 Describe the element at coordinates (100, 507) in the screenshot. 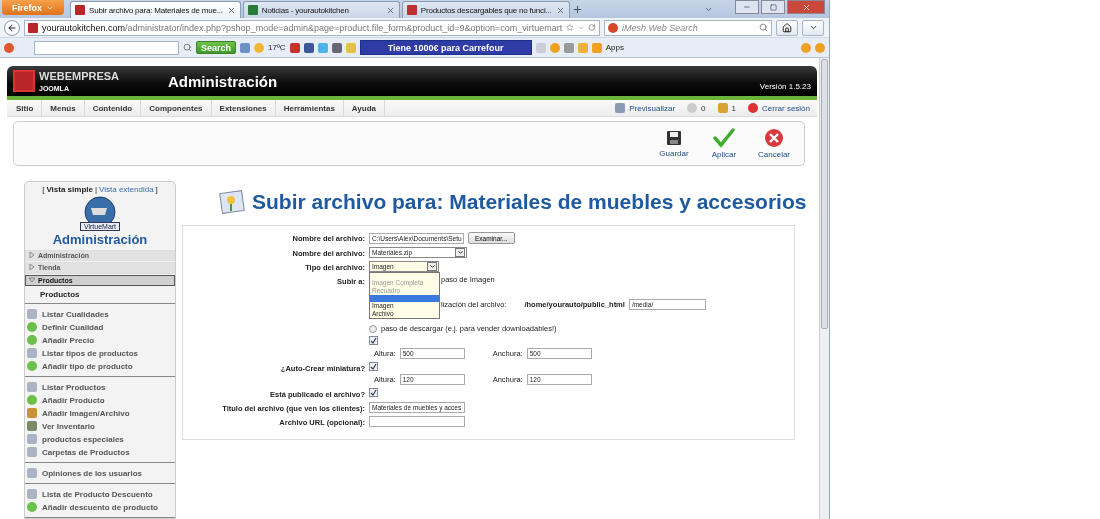

I see `sidebar-link: Añadir descuento de producto` at that location.